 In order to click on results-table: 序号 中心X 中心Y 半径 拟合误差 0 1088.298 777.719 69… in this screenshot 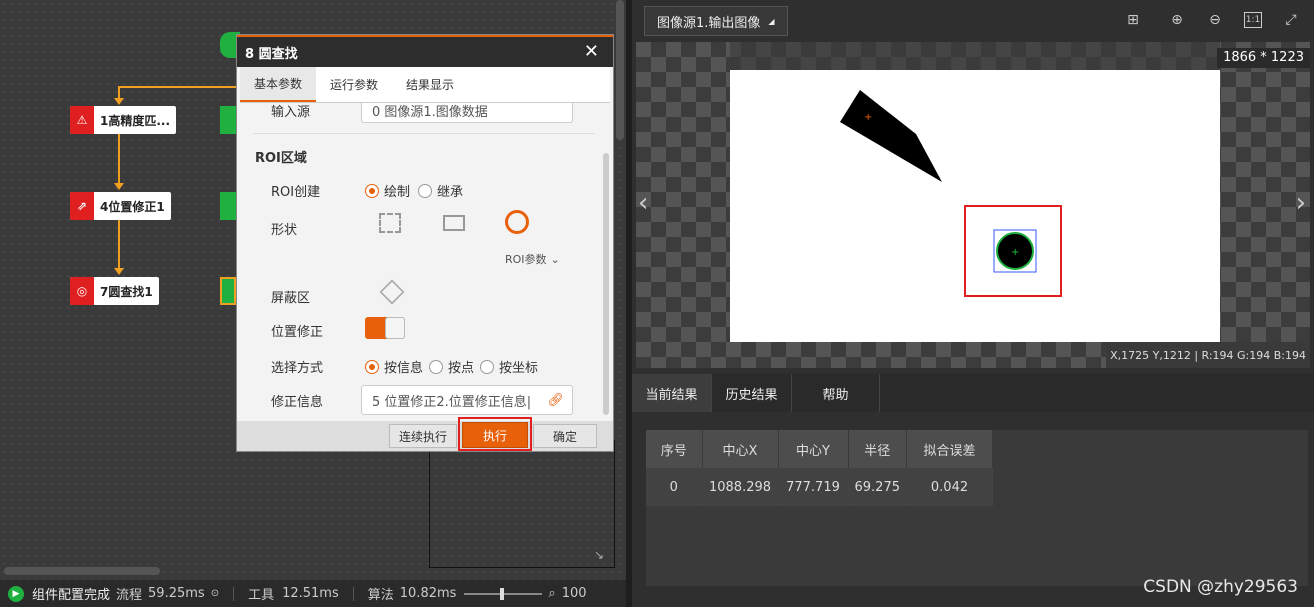, I will do `click(819, 468)`.